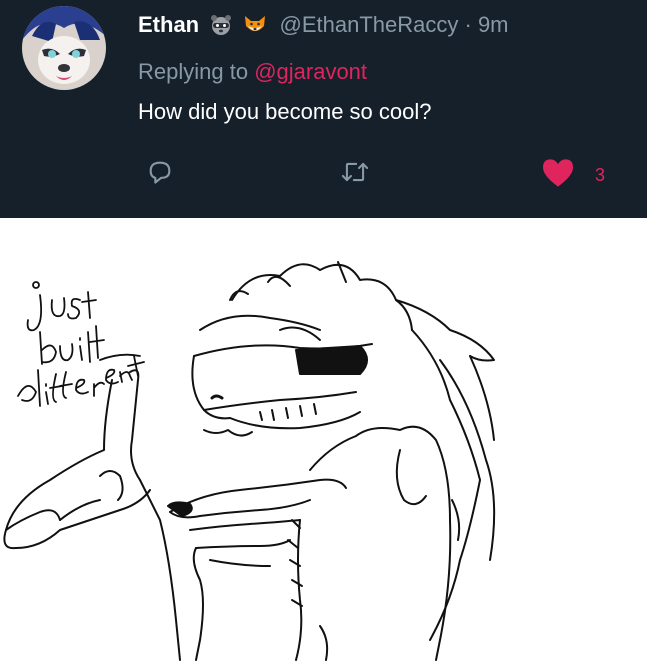 The height and width of the screenshot is (672, 647). I want to click on retweet-icon, so click(355, 174).